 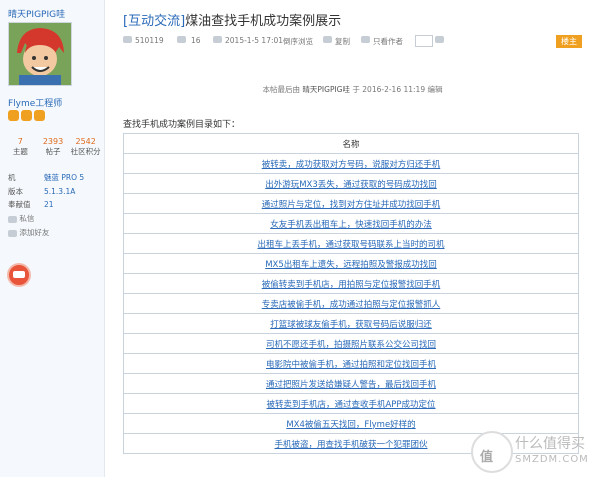 What do you see at coordinates (34, 232) in the screenshot?
I see `add-friend-label: 添加好友` at bounding box center [34, 232].